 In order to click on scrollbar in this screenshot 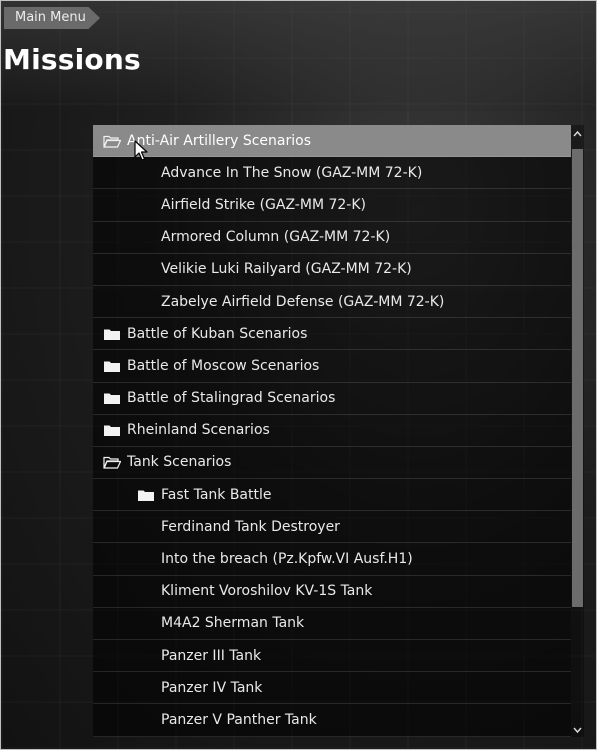, I will do `click(577, 431)`.